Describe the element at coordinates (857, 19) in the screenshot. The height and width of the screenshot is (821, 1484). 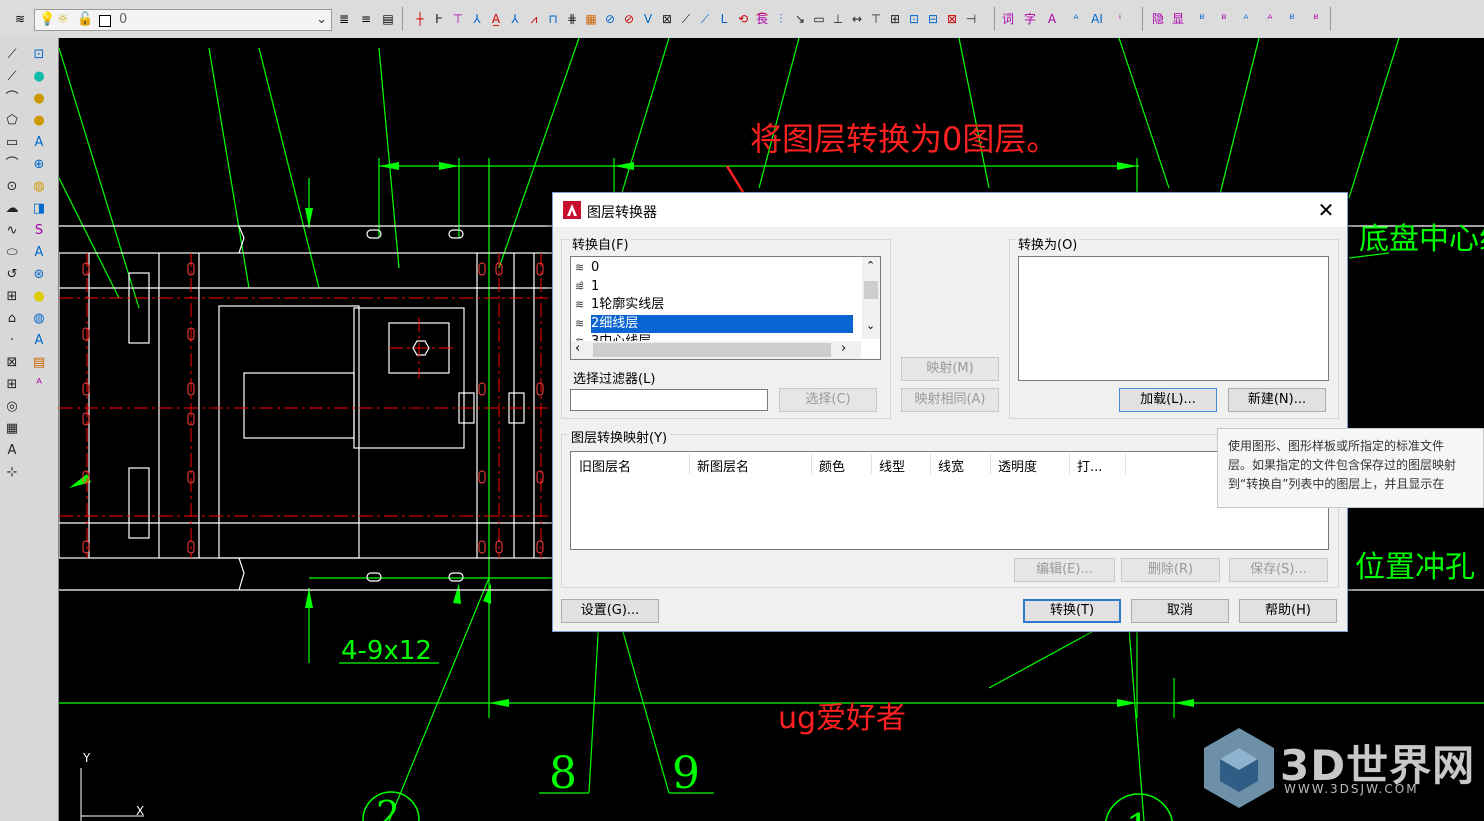
I see `tool-icon-24: ↔` at that location.